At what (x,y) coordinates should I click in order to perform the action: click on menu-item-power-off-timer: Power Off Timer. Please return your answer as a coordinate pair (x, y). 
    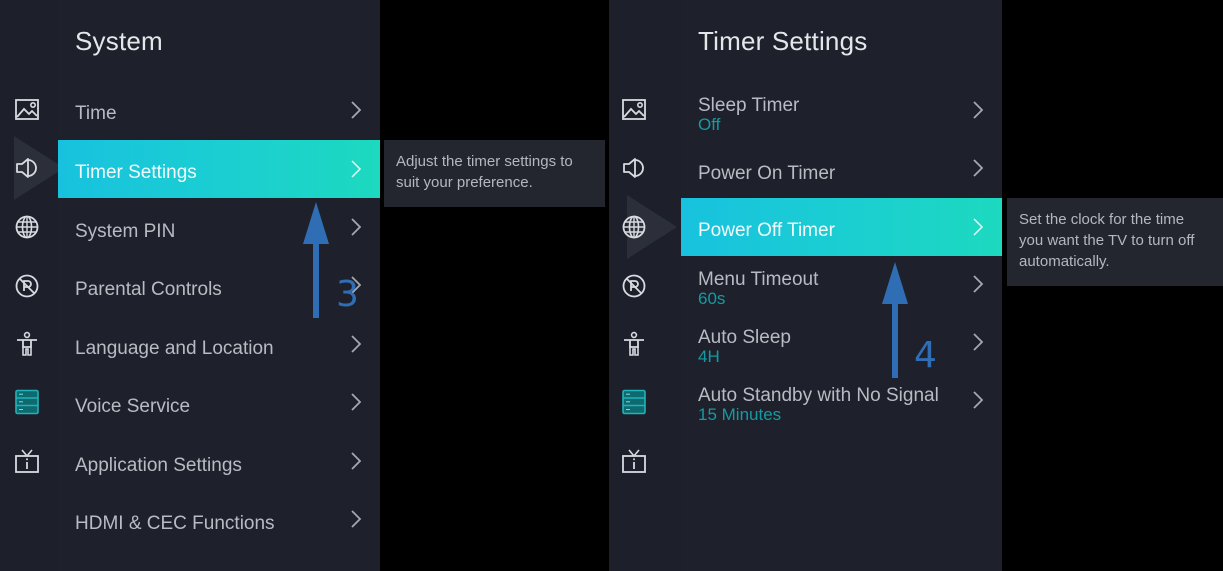
    Looking at the image, I should click on (841, 227).